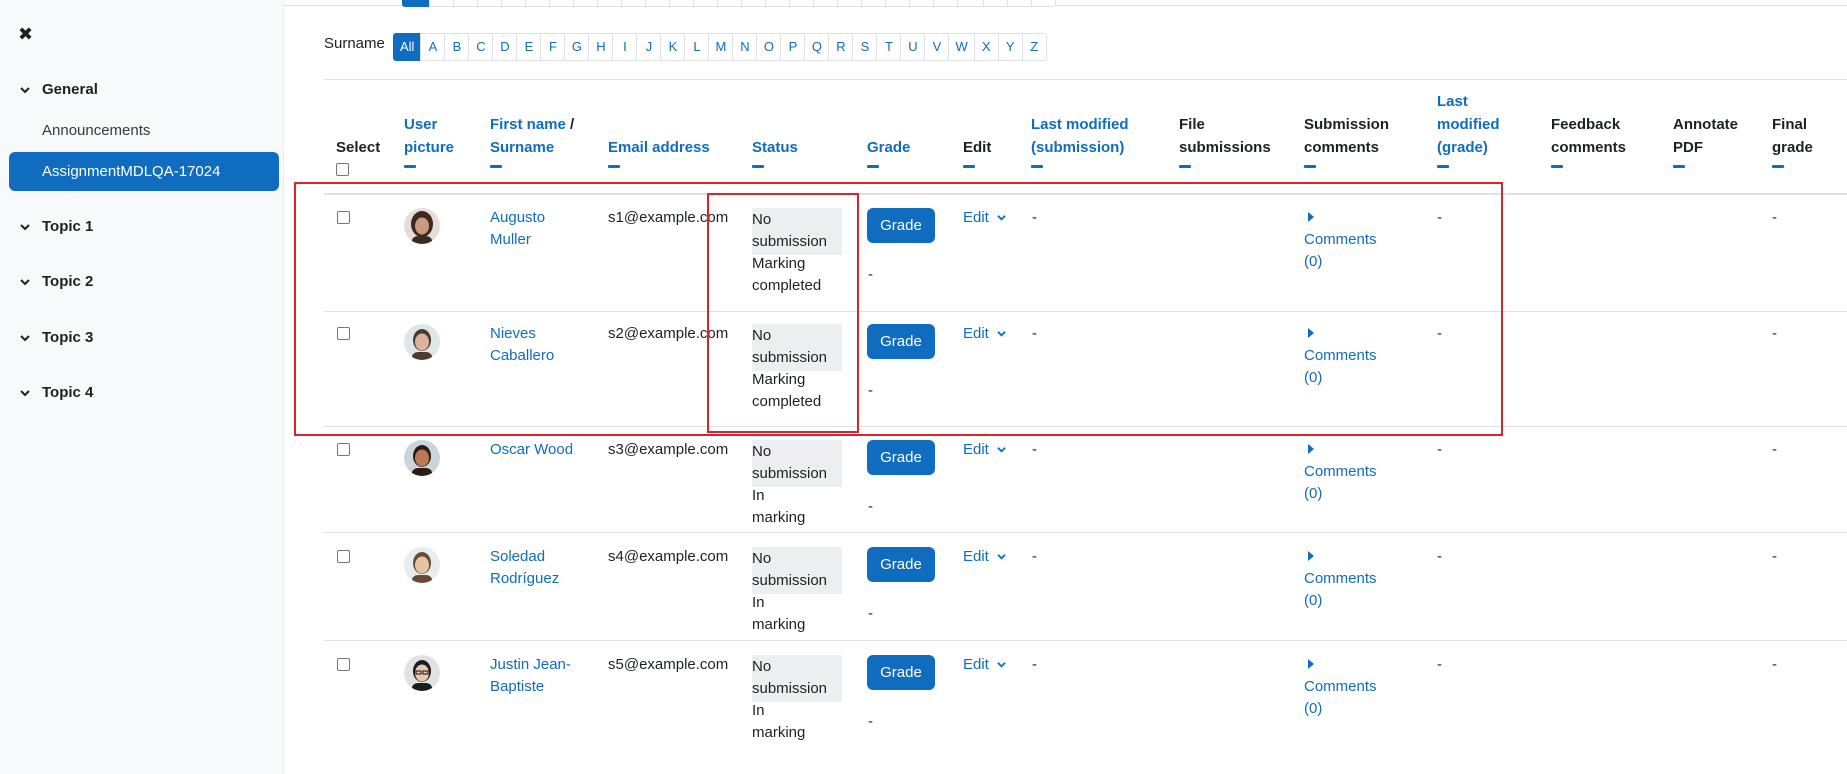  What do you see at coordinates (961, 47) in the screenshot?
I see `surname-letter-w: W` at bounding box center [961, 47].